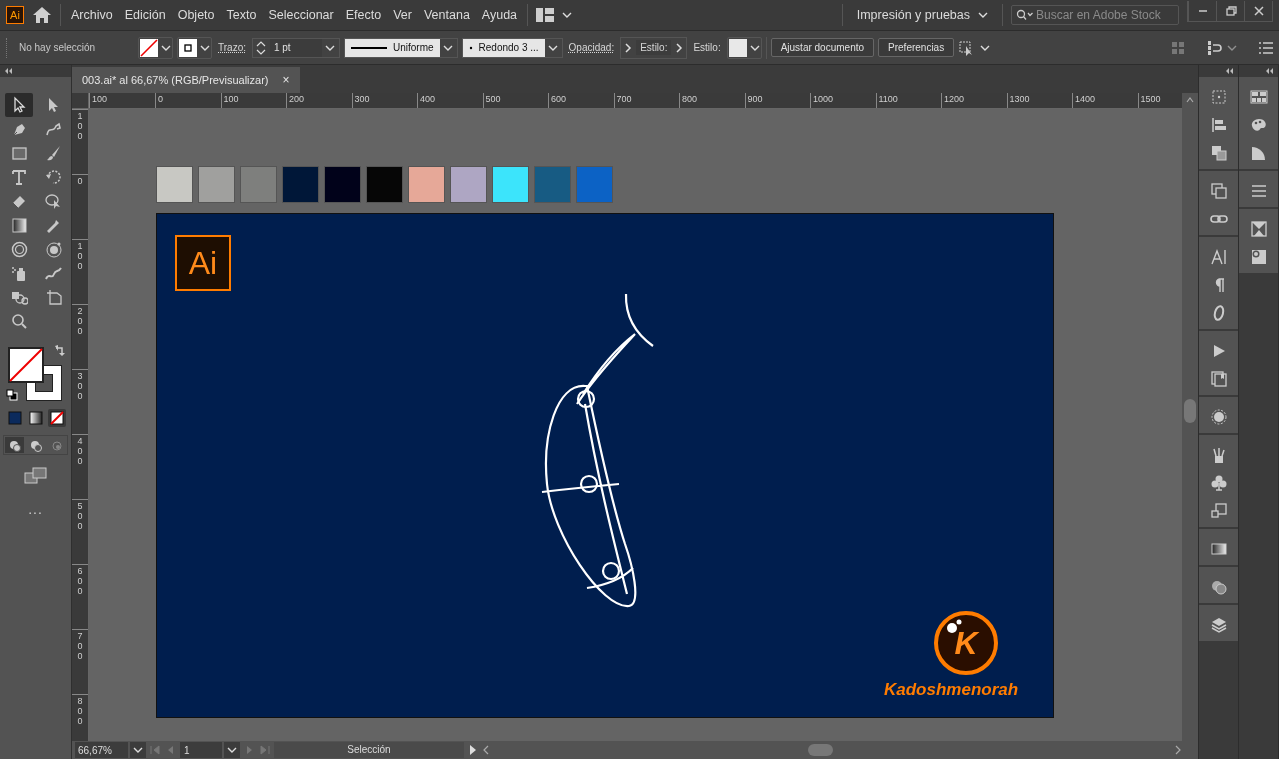  I want to click on curvy-pen-icon, so click(52, 129).